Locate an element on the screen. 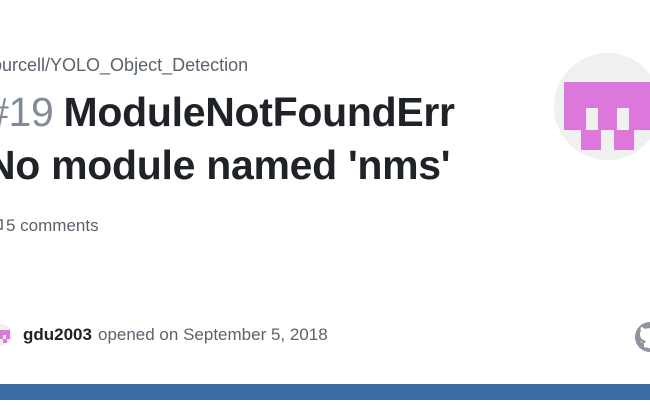 This screenshot has height=405, width=650. identicon-avatar-small is located at coordinates (5, 336).